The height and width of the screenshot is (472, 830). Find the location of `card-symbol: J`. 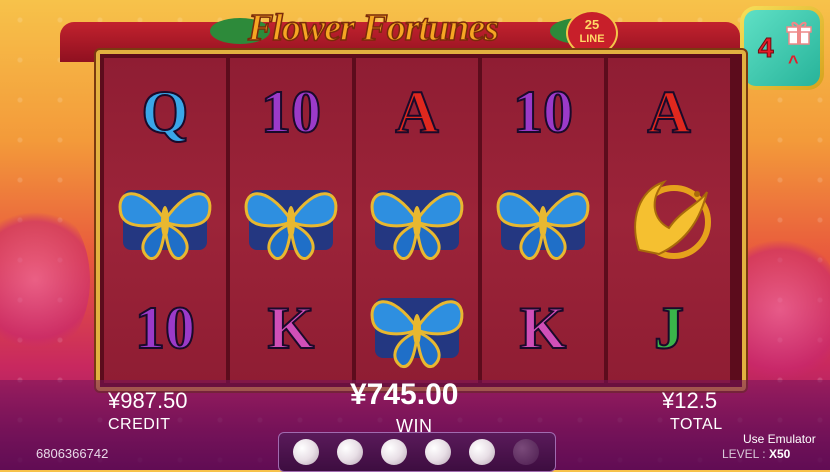

card-symbol: J is located at coordinates (669, 328).